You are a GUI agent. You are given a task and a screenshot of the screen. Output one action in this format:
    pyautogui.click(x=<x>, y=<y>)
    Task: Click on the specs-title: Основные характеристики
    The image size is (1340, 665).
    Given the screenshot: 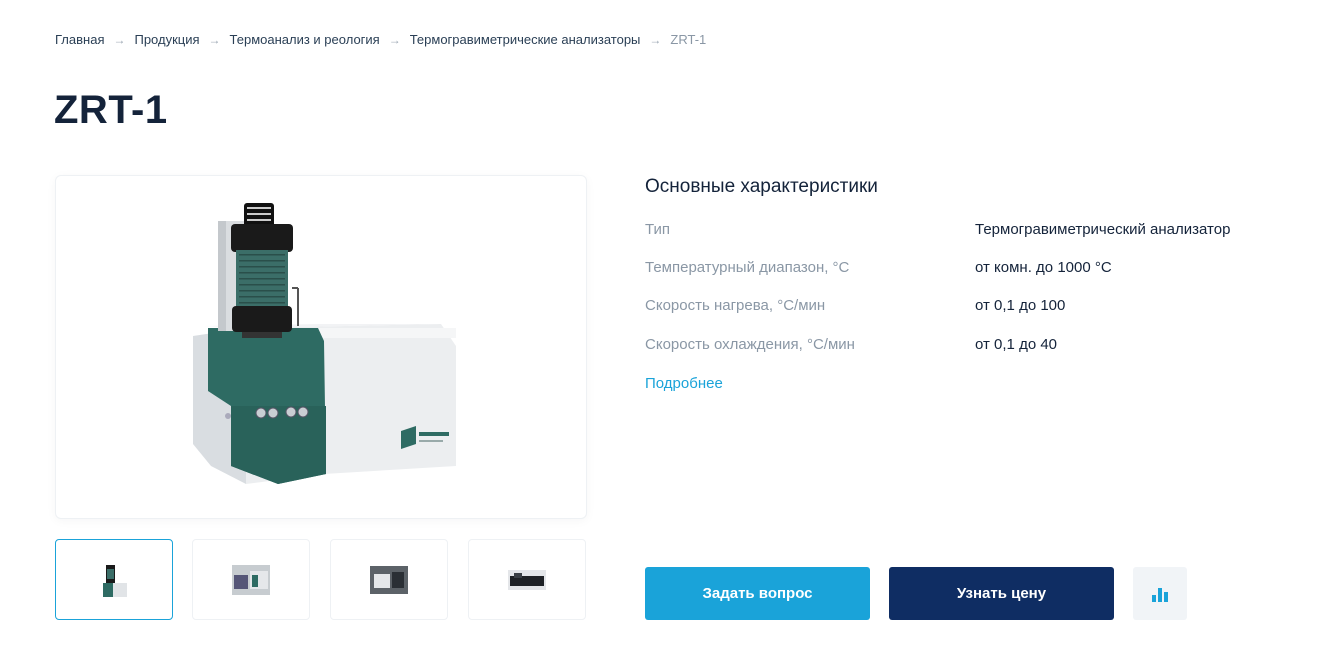 What is the action you would take?
    pyautogui.click(x=761, y=186)
    